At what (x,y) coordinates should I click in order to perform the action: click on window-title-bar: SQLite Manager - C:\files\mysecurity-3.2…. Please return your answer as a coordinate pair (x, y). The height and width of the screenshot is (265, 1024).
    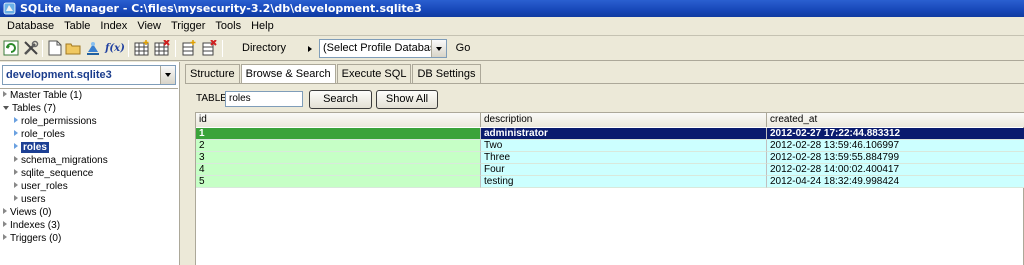
    Looking at the image, I should click on (512, 8).